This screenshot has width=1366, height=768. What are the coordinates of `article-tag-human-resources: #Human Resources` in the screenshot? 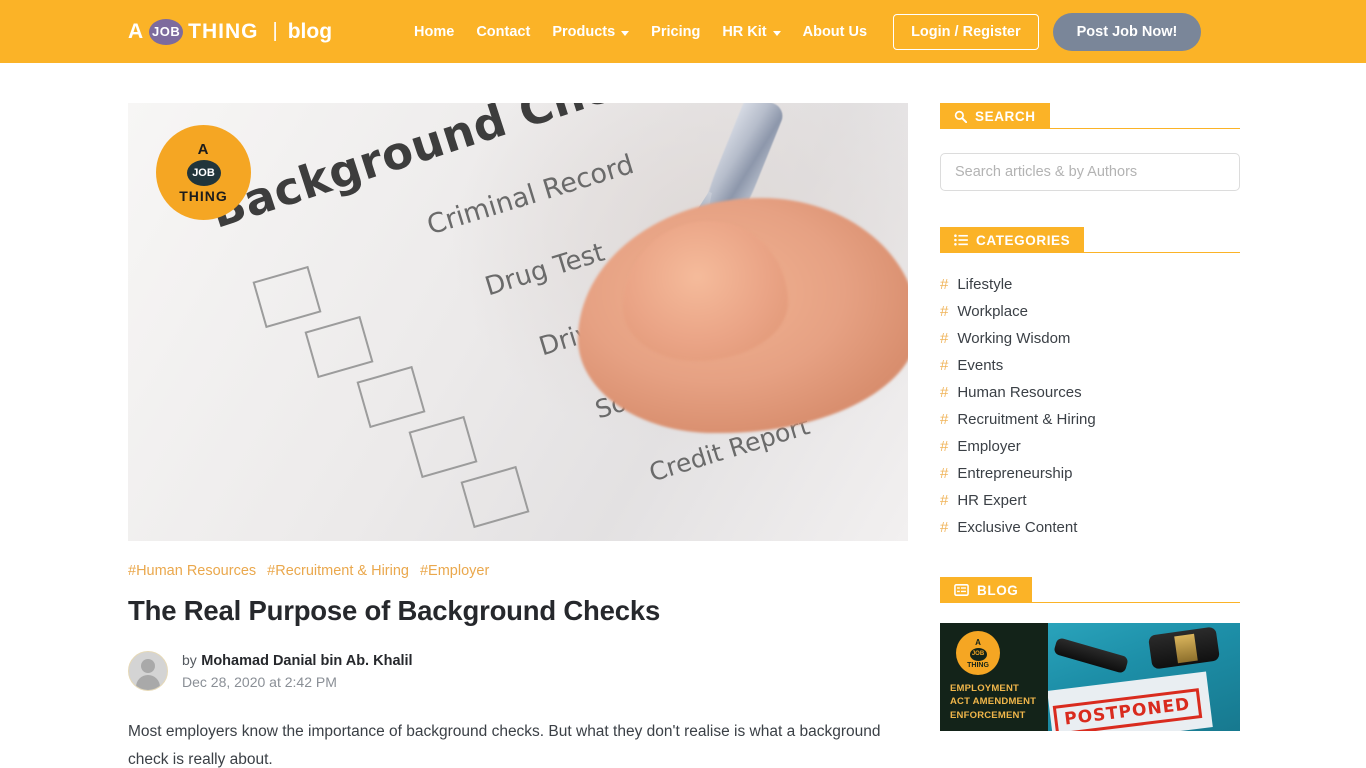 It's located at (192, 571).